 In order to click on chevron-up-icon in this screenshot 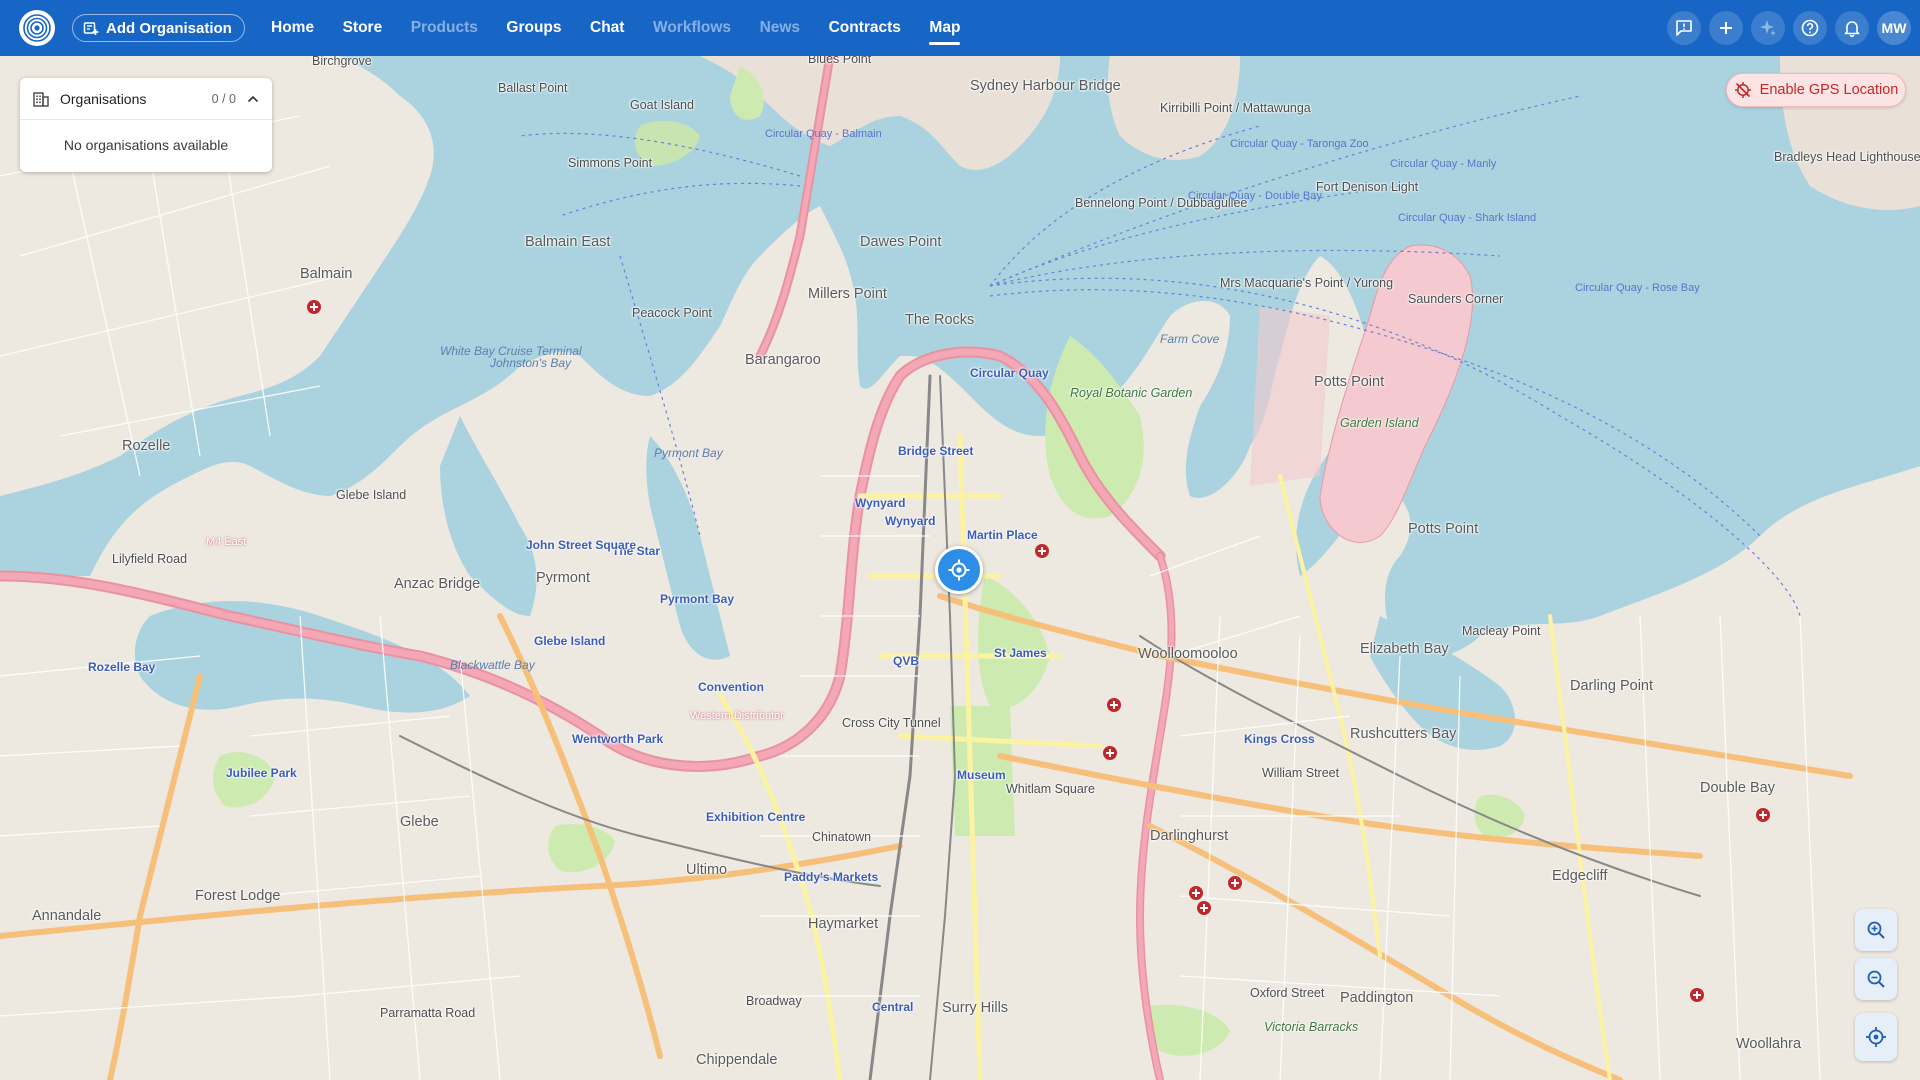, I will do `click(253, 99)`.